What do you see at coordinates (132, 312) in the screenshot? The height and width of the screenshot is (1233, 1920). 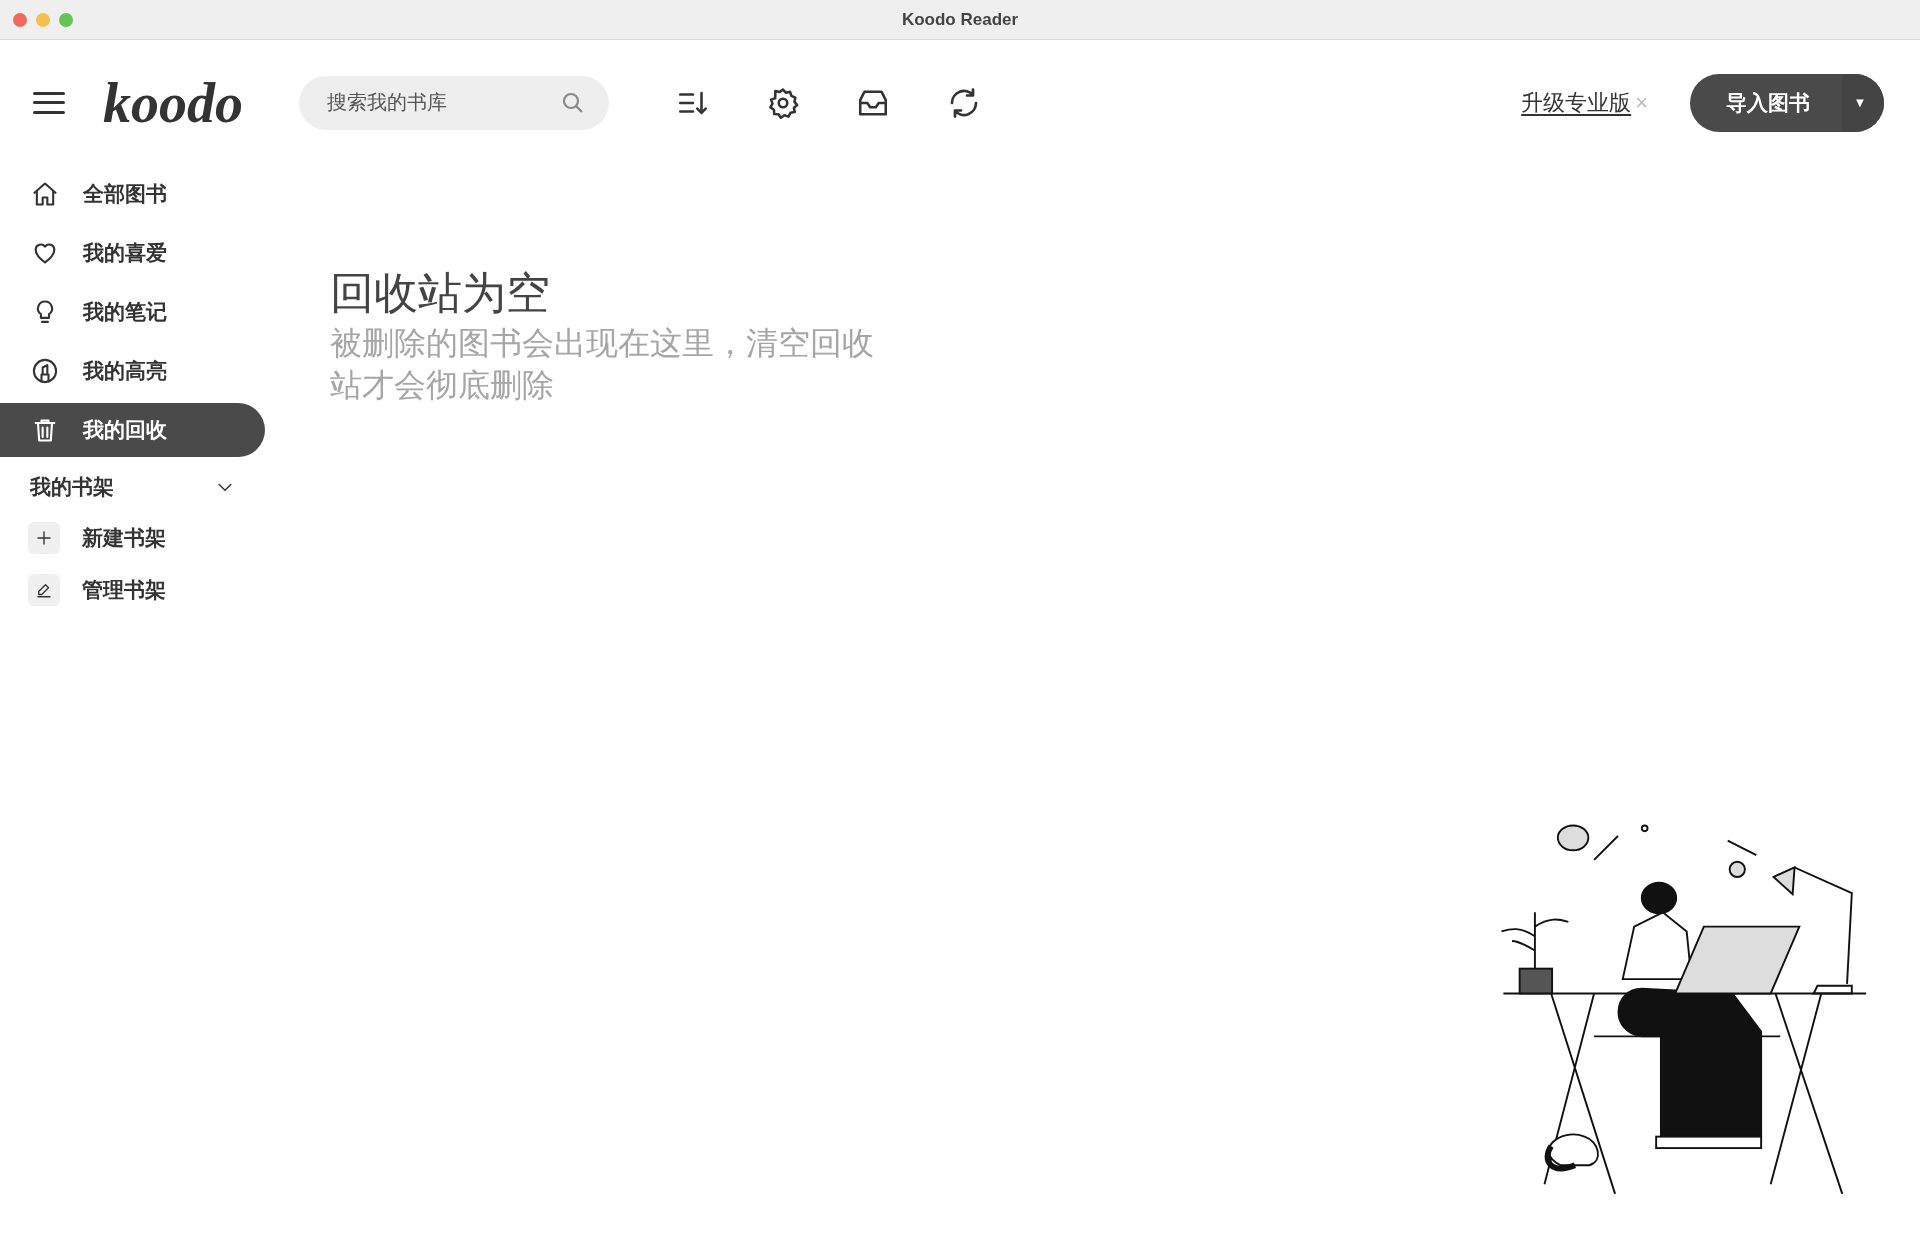 I see `sidebar-item: 我的笔记` at bounding box center [132, 312].